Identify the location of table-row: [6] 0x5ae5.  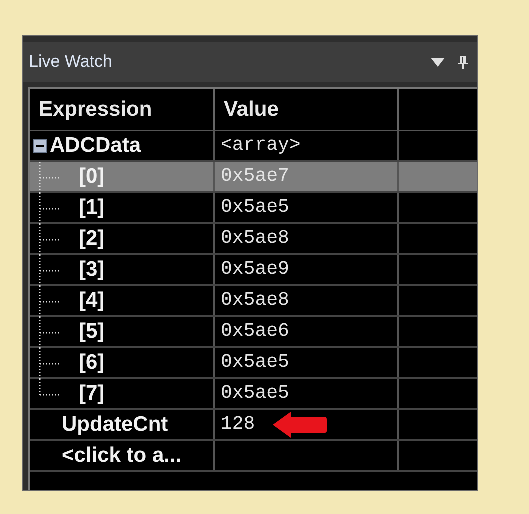
(253, 363).